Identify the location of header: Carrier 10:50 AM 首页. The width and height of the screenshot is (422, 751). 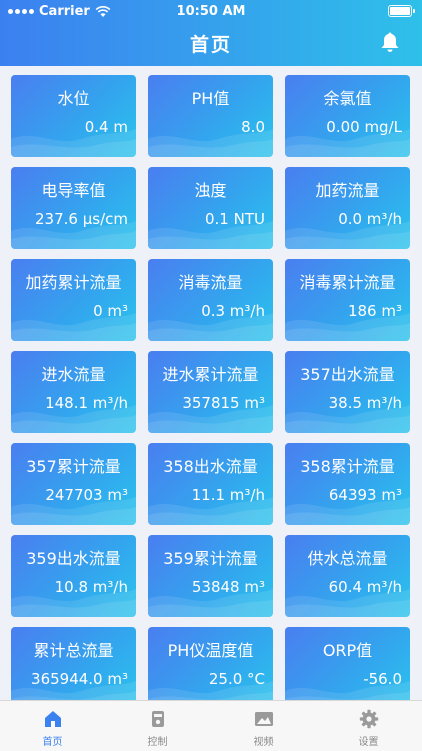
(211, 33).